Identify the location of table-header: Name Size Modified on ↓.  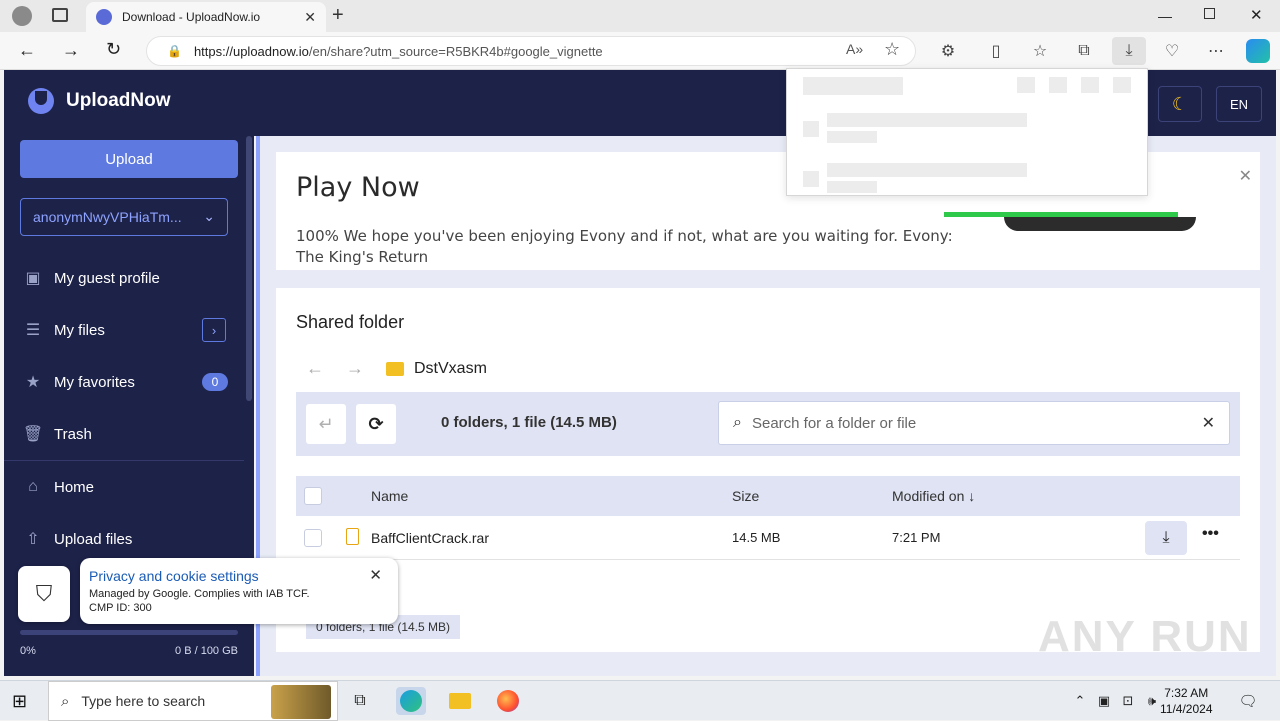
(768, 496).